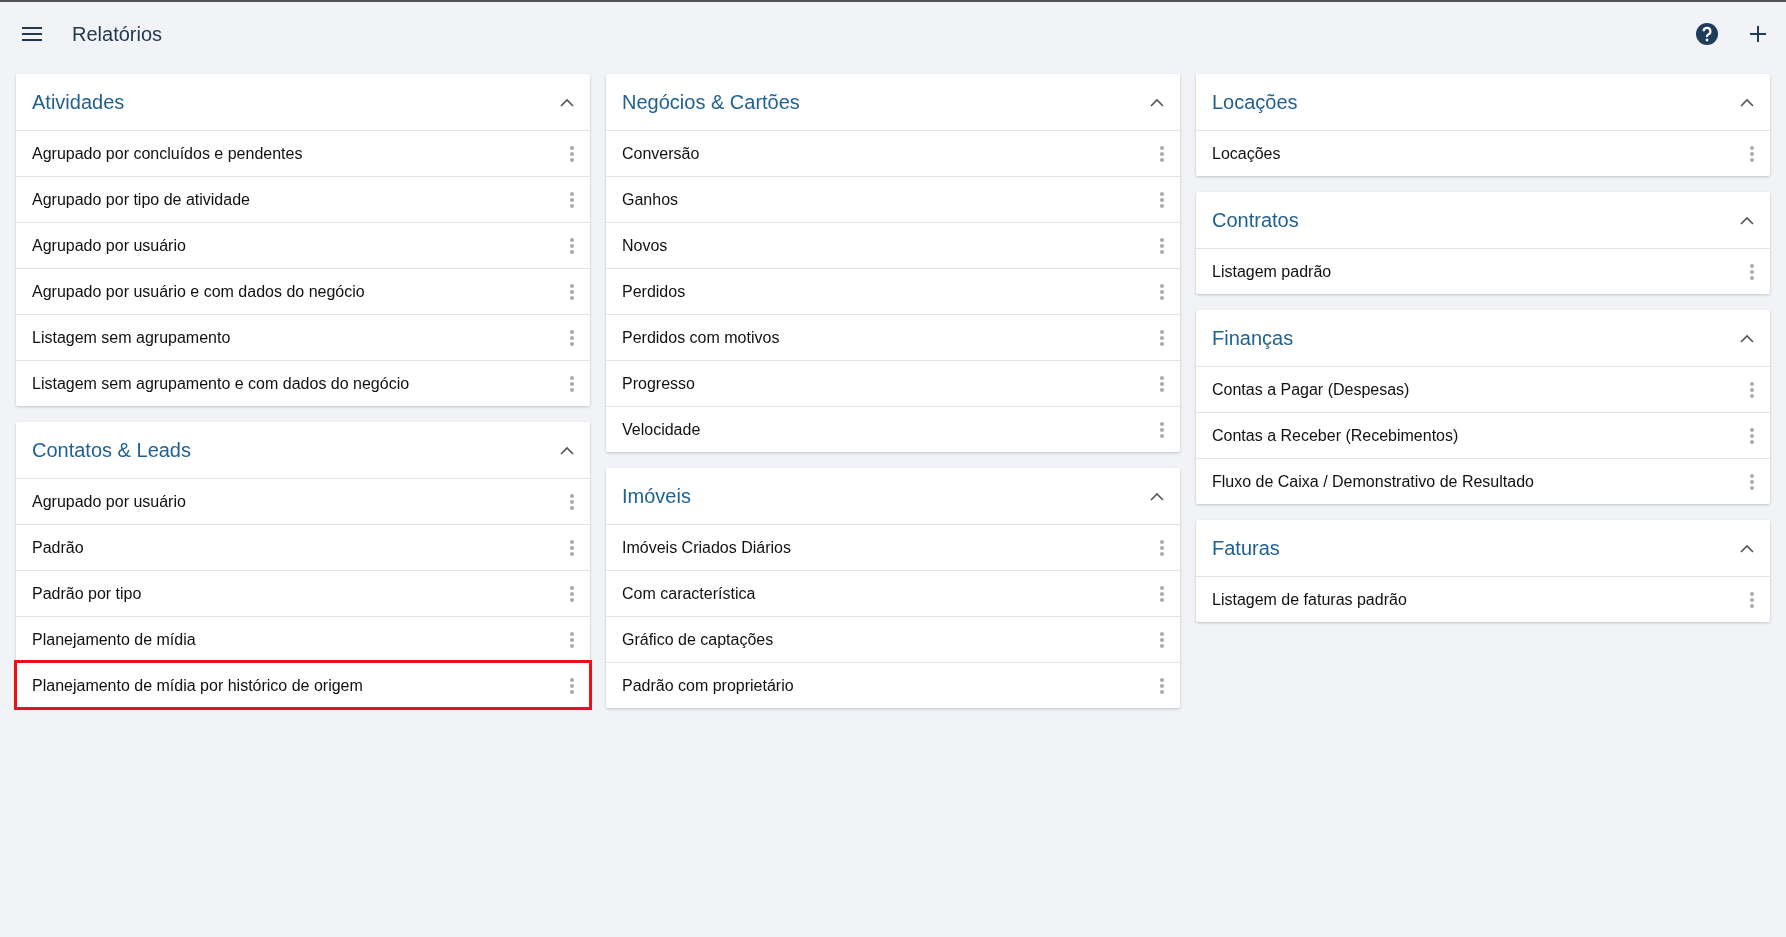 Image resolution: width=1786 pixels, height=937 pixels. Describe the element at coordinates (893, 429) in the screenshot. I see `report-item: Velocidade` at that location.